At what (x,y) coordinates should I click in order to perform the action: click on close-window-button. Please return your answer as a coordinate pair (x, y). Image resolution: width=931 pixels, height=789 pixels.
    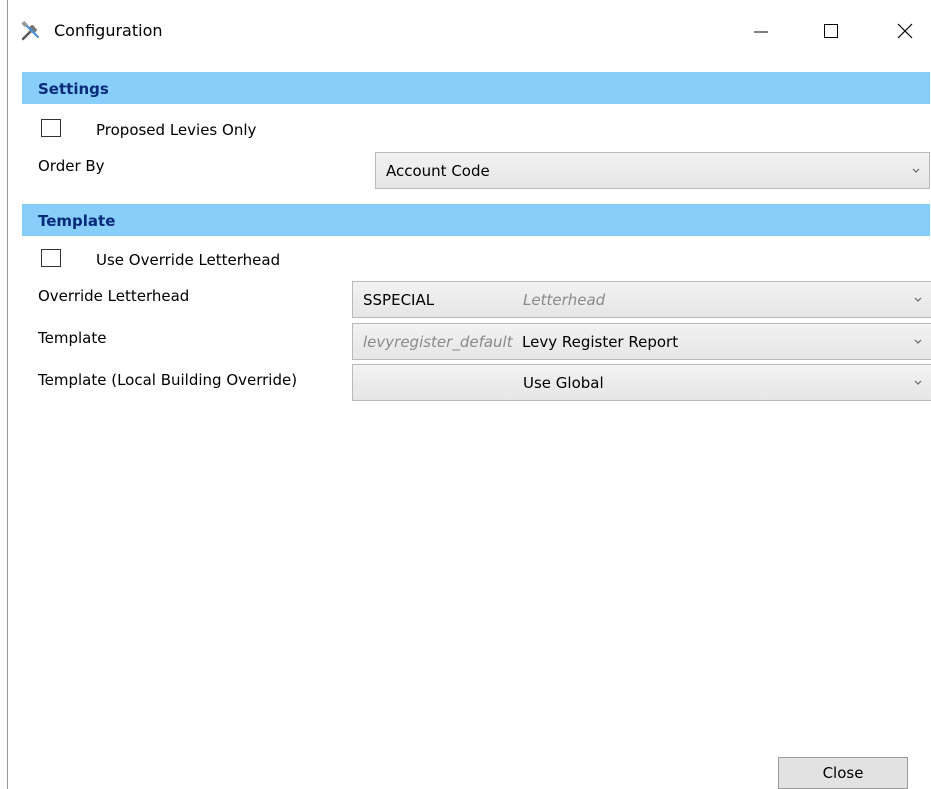
    Looking at the image, I should click on (905, 31).